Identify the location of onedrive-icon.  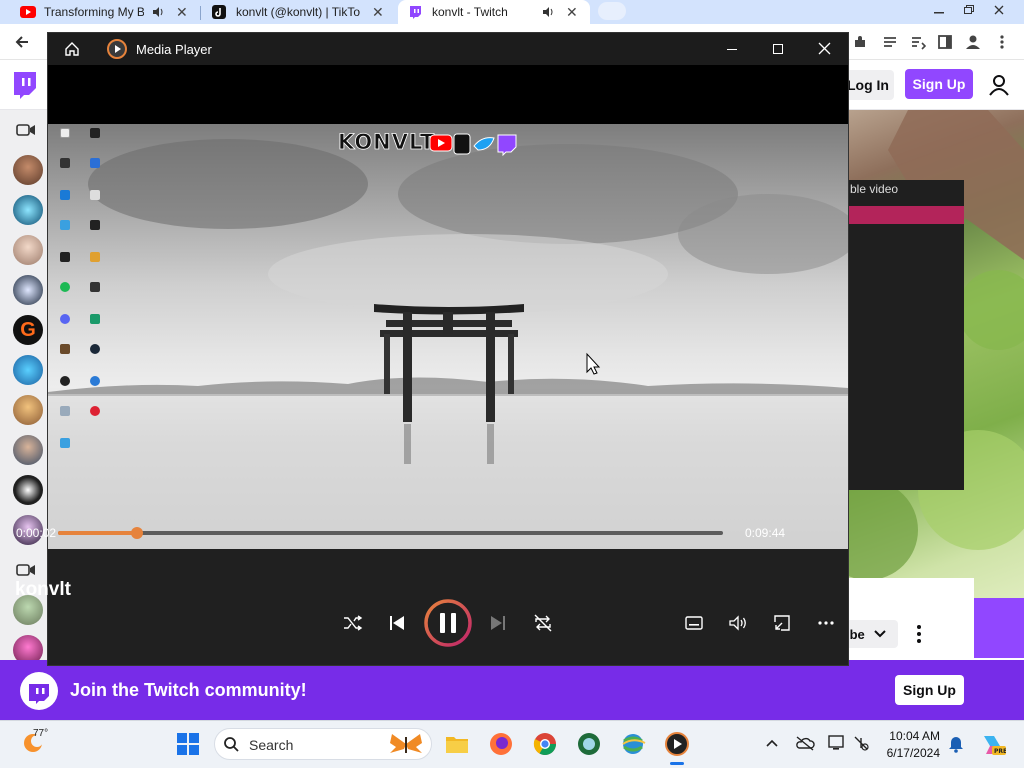
(805, 743).